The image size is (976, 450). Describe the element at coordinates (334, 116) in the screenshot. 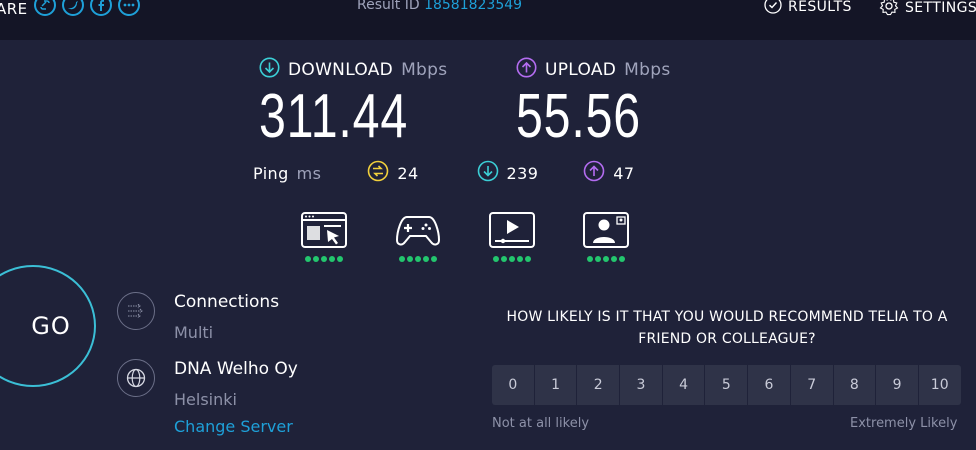

I see `download-value: 311.44` at that location.